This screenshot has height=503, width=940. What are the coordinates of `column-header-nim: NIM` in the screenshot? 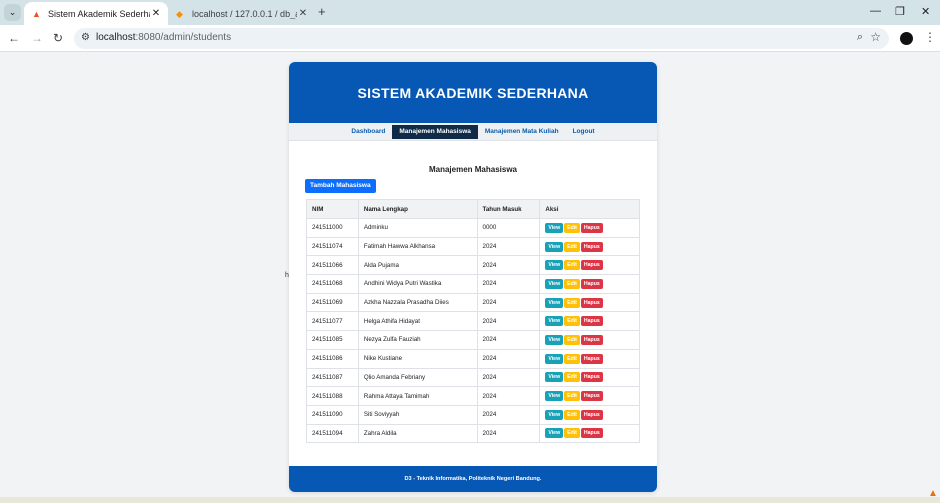 It's located at (332, 209).